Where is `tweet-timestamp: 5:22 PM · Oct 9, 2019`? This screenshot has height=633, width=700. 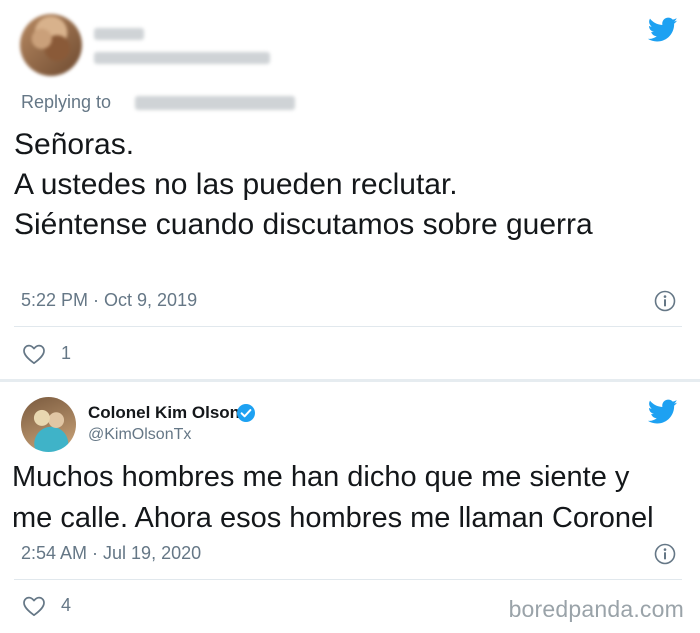
tweet-timestamp: 5:22 PM · Oct 9, 2019 is located at coordinates (109, 300).